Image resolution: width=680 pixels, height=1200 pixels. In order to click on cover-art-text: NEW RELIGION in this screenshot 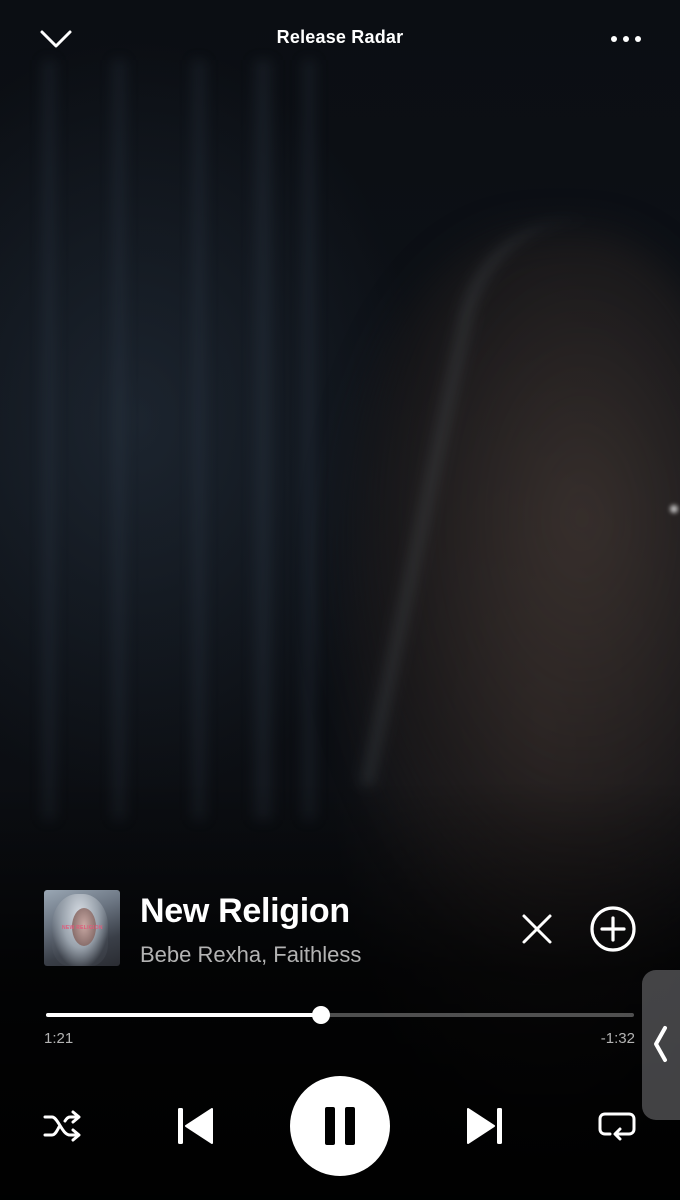, I will do `click(82, 928)`.